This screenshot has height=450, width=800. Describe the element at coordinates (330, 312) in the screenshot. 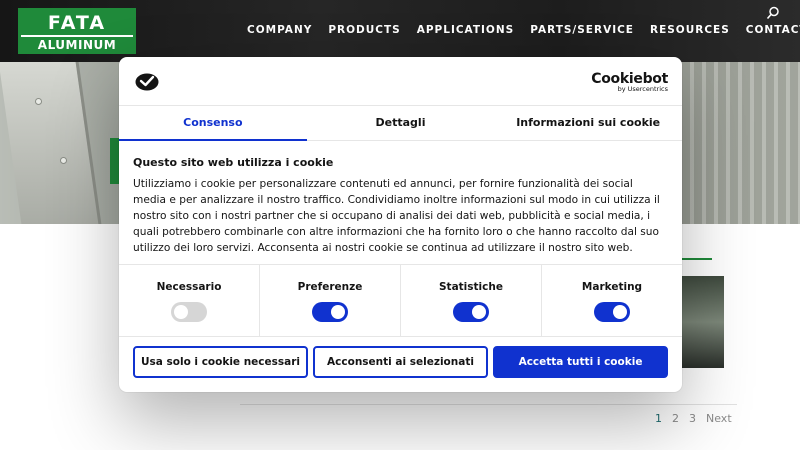

I see `preferenze-toggle` at that location.